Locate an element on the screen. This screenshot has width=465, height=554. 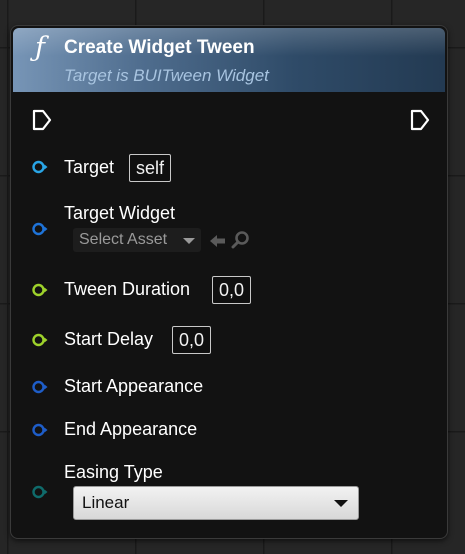
tween-duration-field: 0,0 is located at coordinates (232, 290).